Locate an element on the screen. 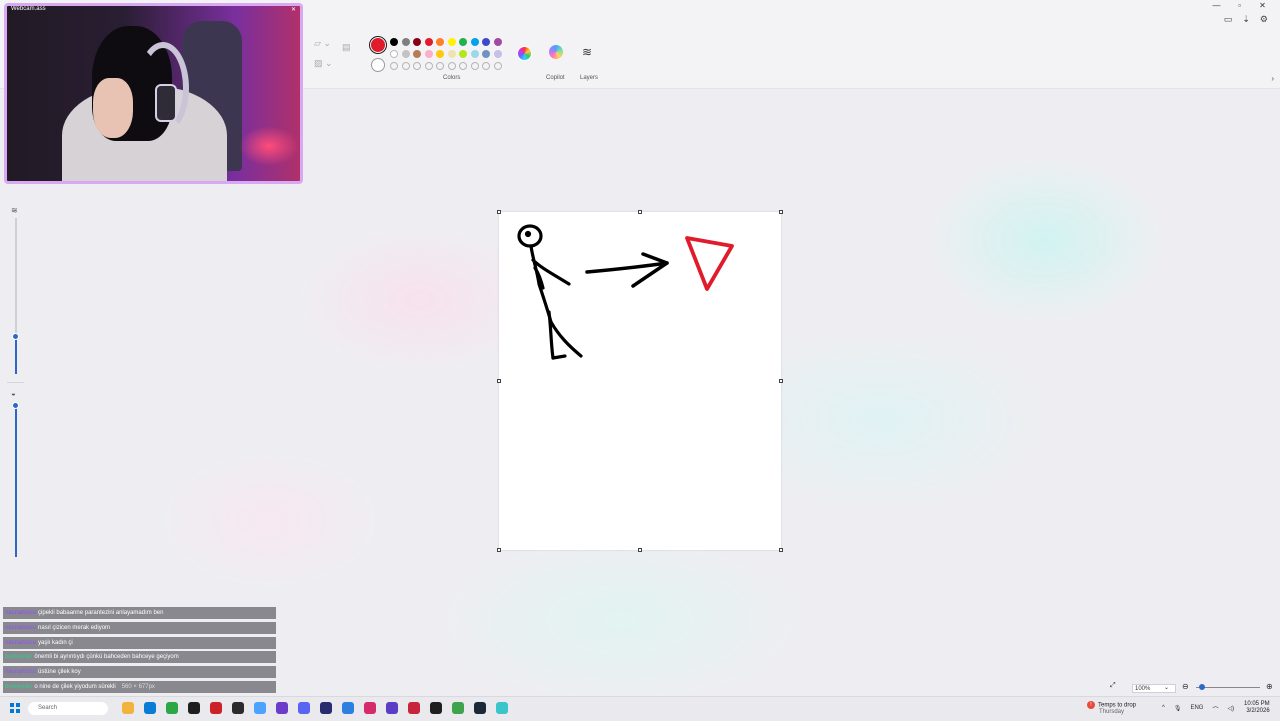  secondary-color-swatch is located at coordinates (378, 65).